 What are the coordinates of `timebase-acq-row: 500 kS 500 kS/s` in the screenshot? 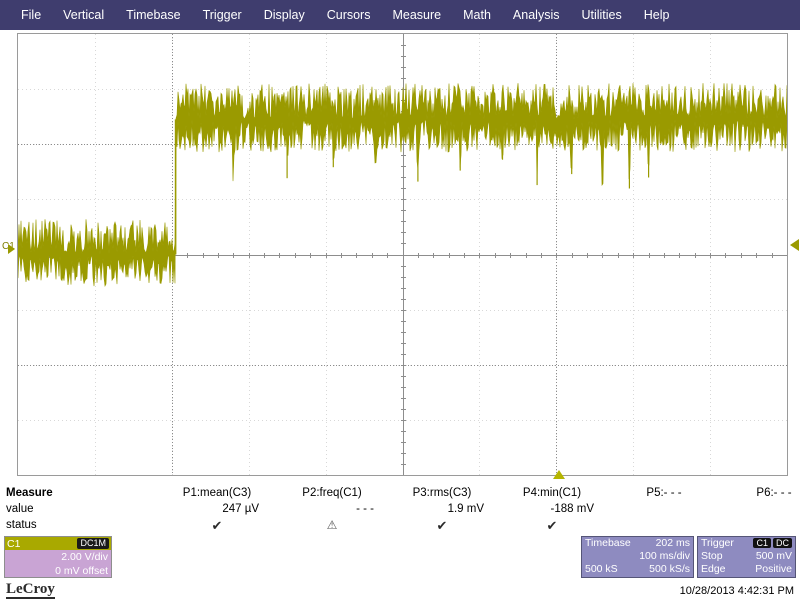 It's located at (637, 569).